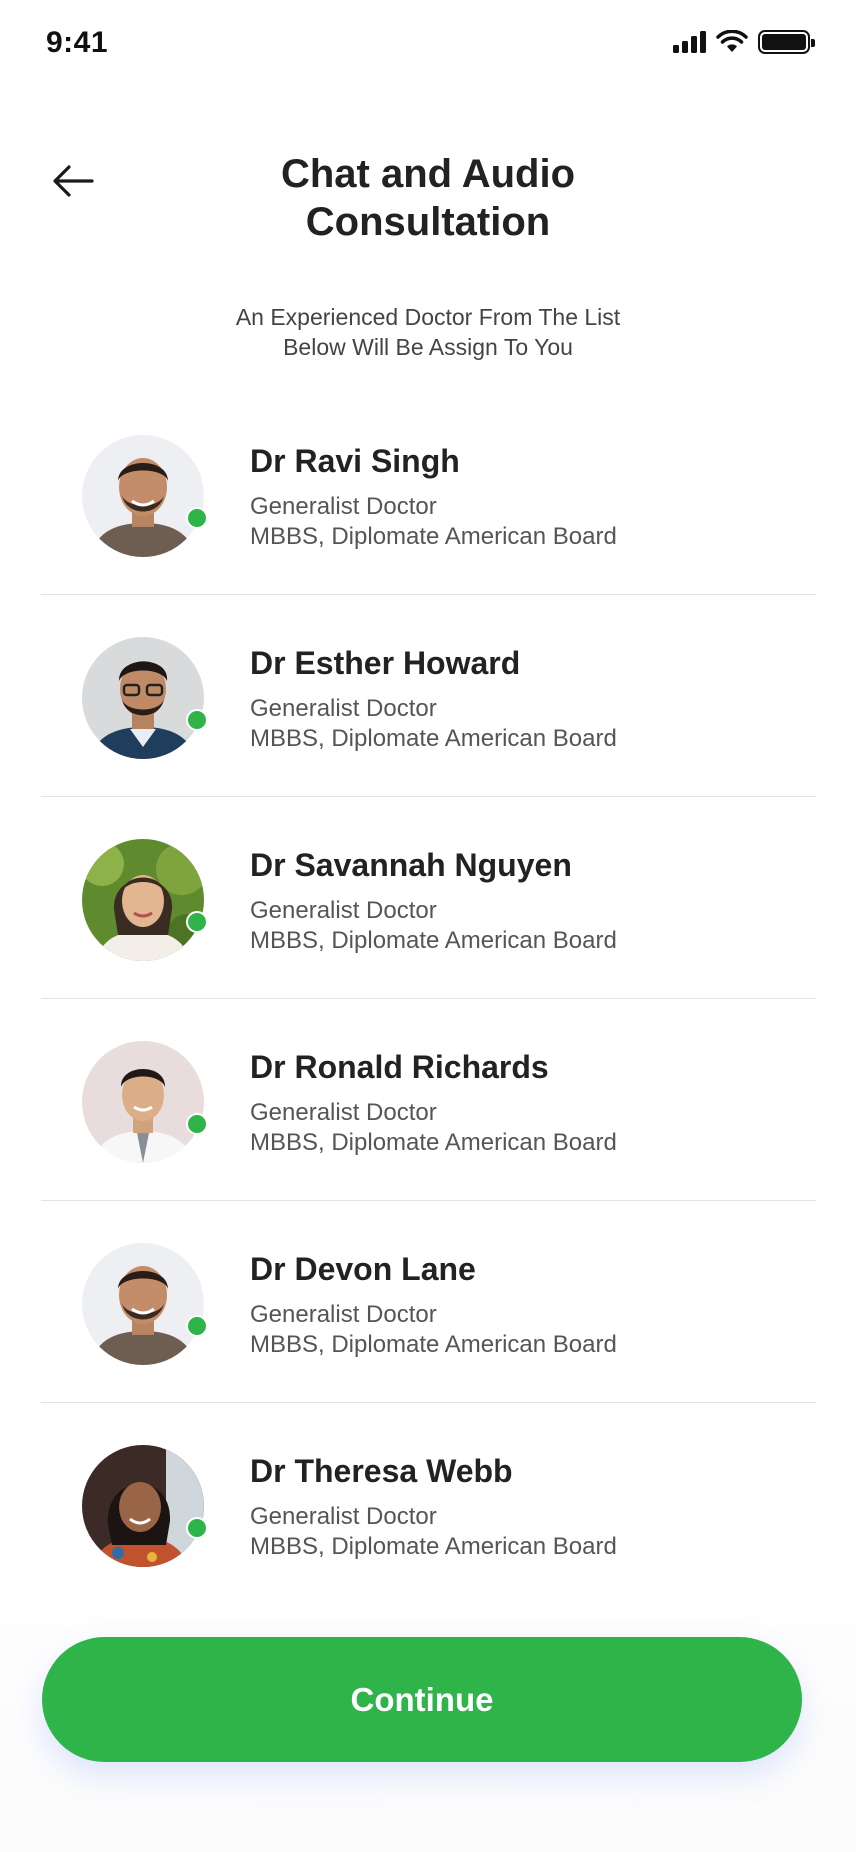 The width and height of the screenshot is (856, 1852). Describe the element at coordinates (428, 222) in the screenshot. I see `page-title-line2: Consultation` at that location.